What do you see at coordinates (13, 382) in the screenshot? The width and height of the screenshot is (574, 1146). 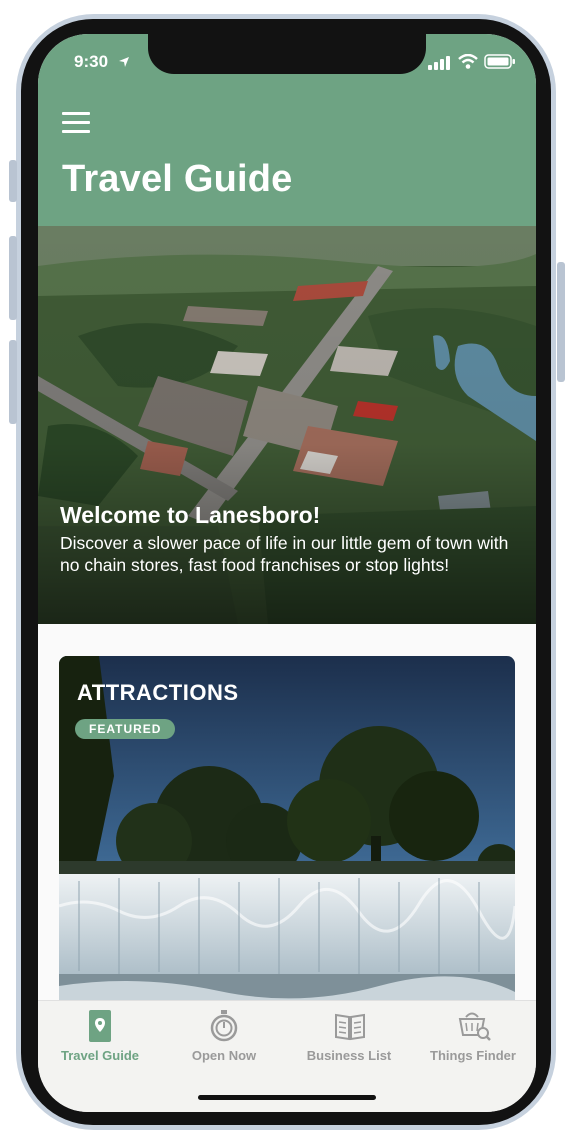 I see `volume-down-button` at bounding box center [13, 382].